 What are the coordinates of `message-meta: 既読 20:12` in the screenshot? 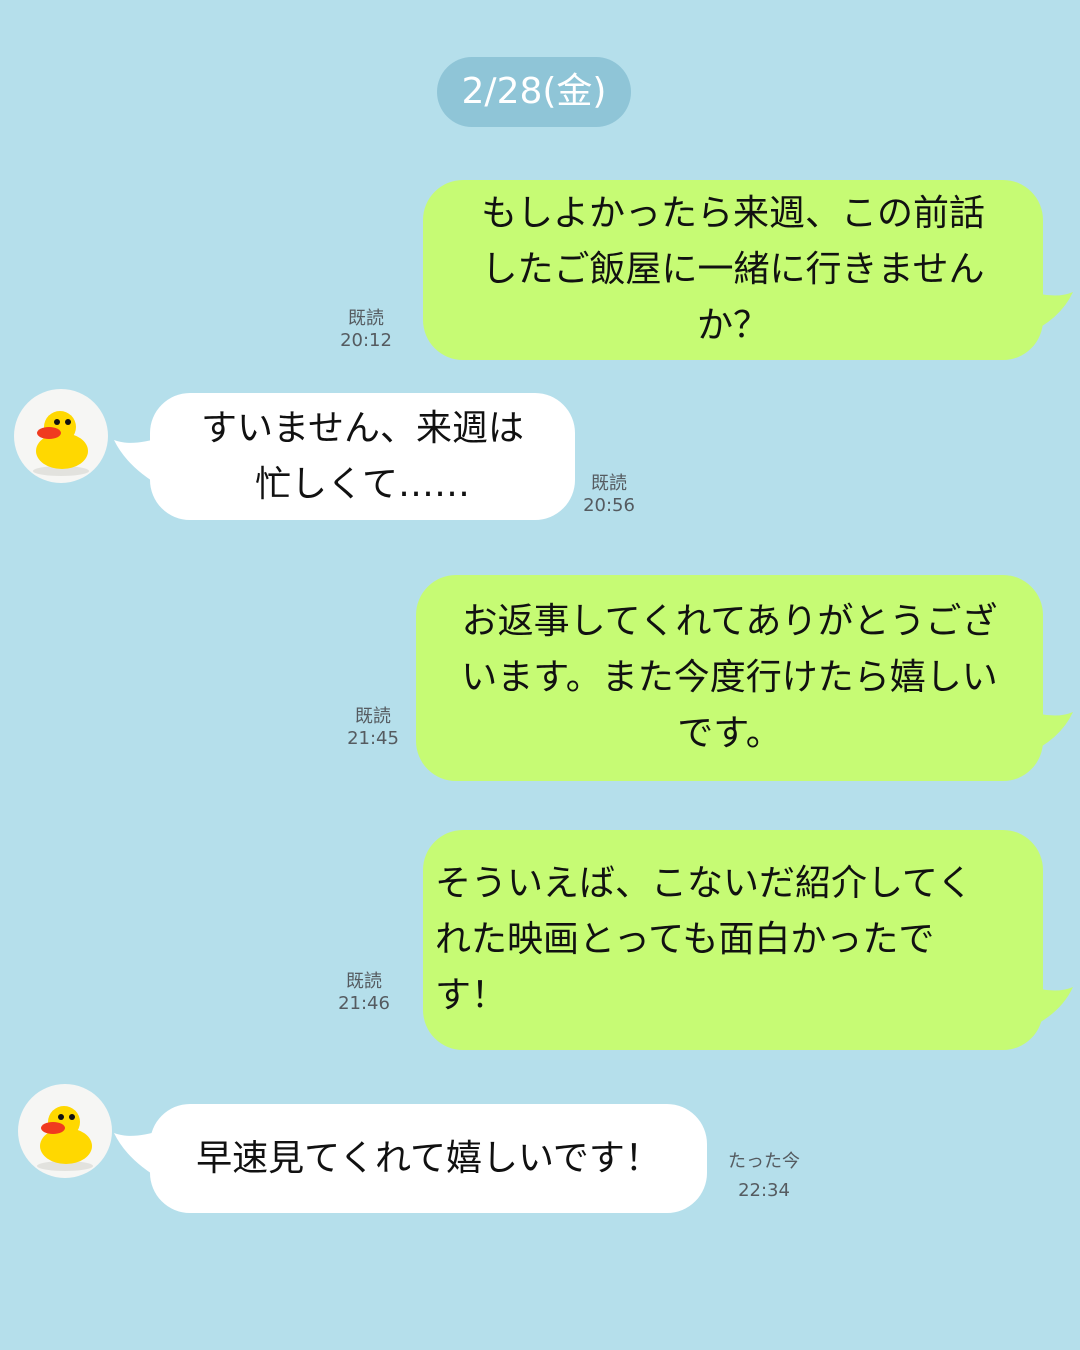 It's located at (366, 330).